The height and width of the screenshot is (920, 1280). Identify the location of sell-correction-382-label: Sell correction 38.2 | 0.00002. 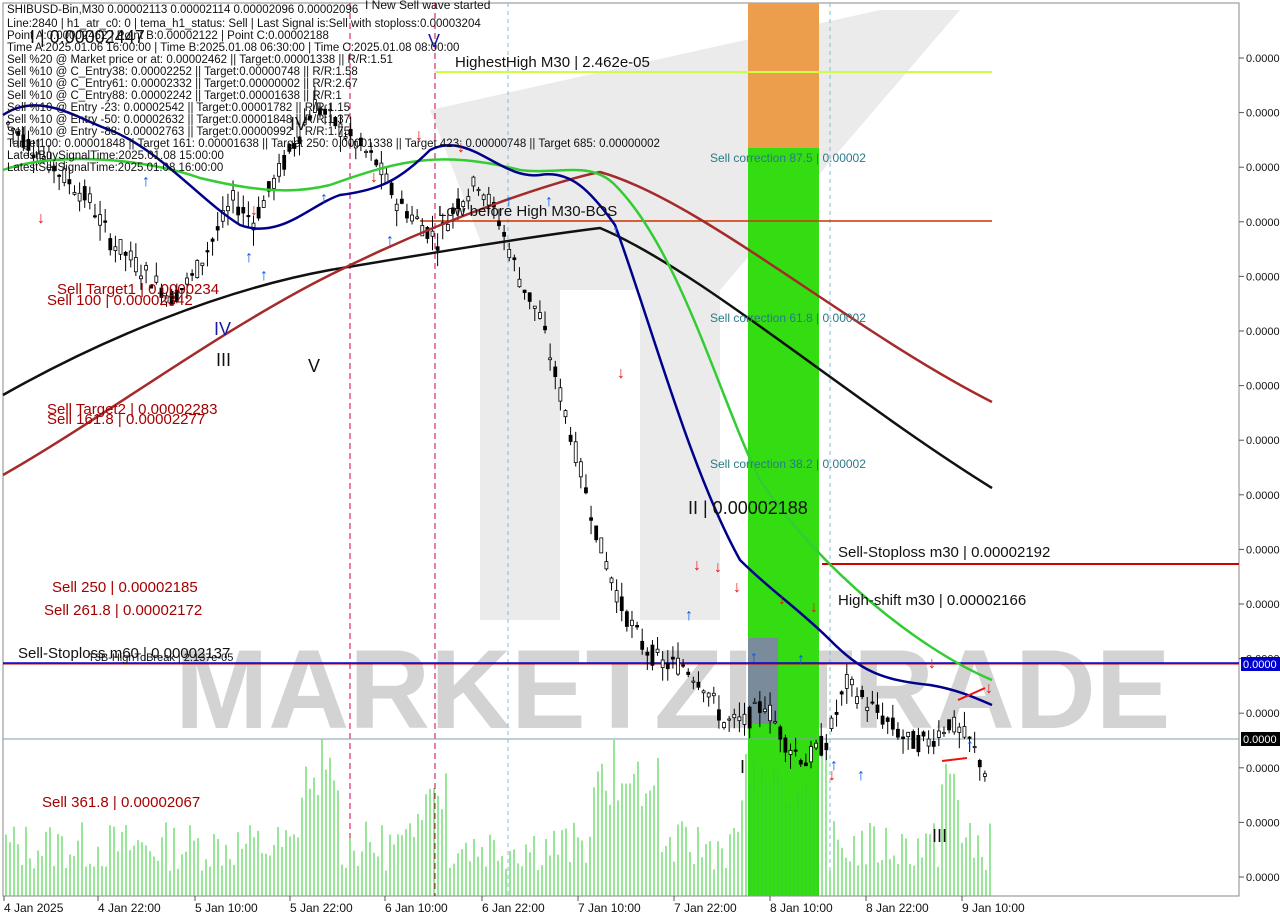
(788, 464).